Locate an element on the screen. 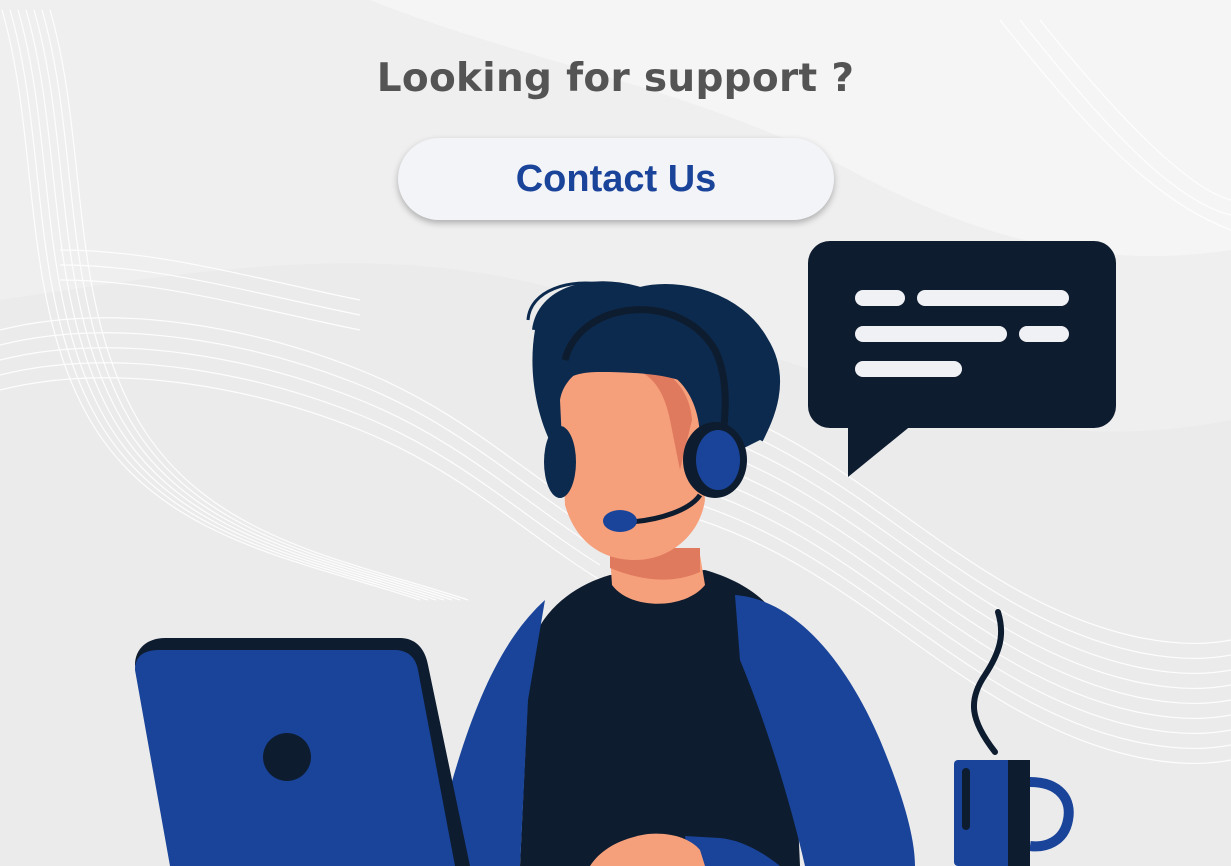 The width and height of the screenshot is (1231, 866). laptop-icon is located at coordinates (302, 752).